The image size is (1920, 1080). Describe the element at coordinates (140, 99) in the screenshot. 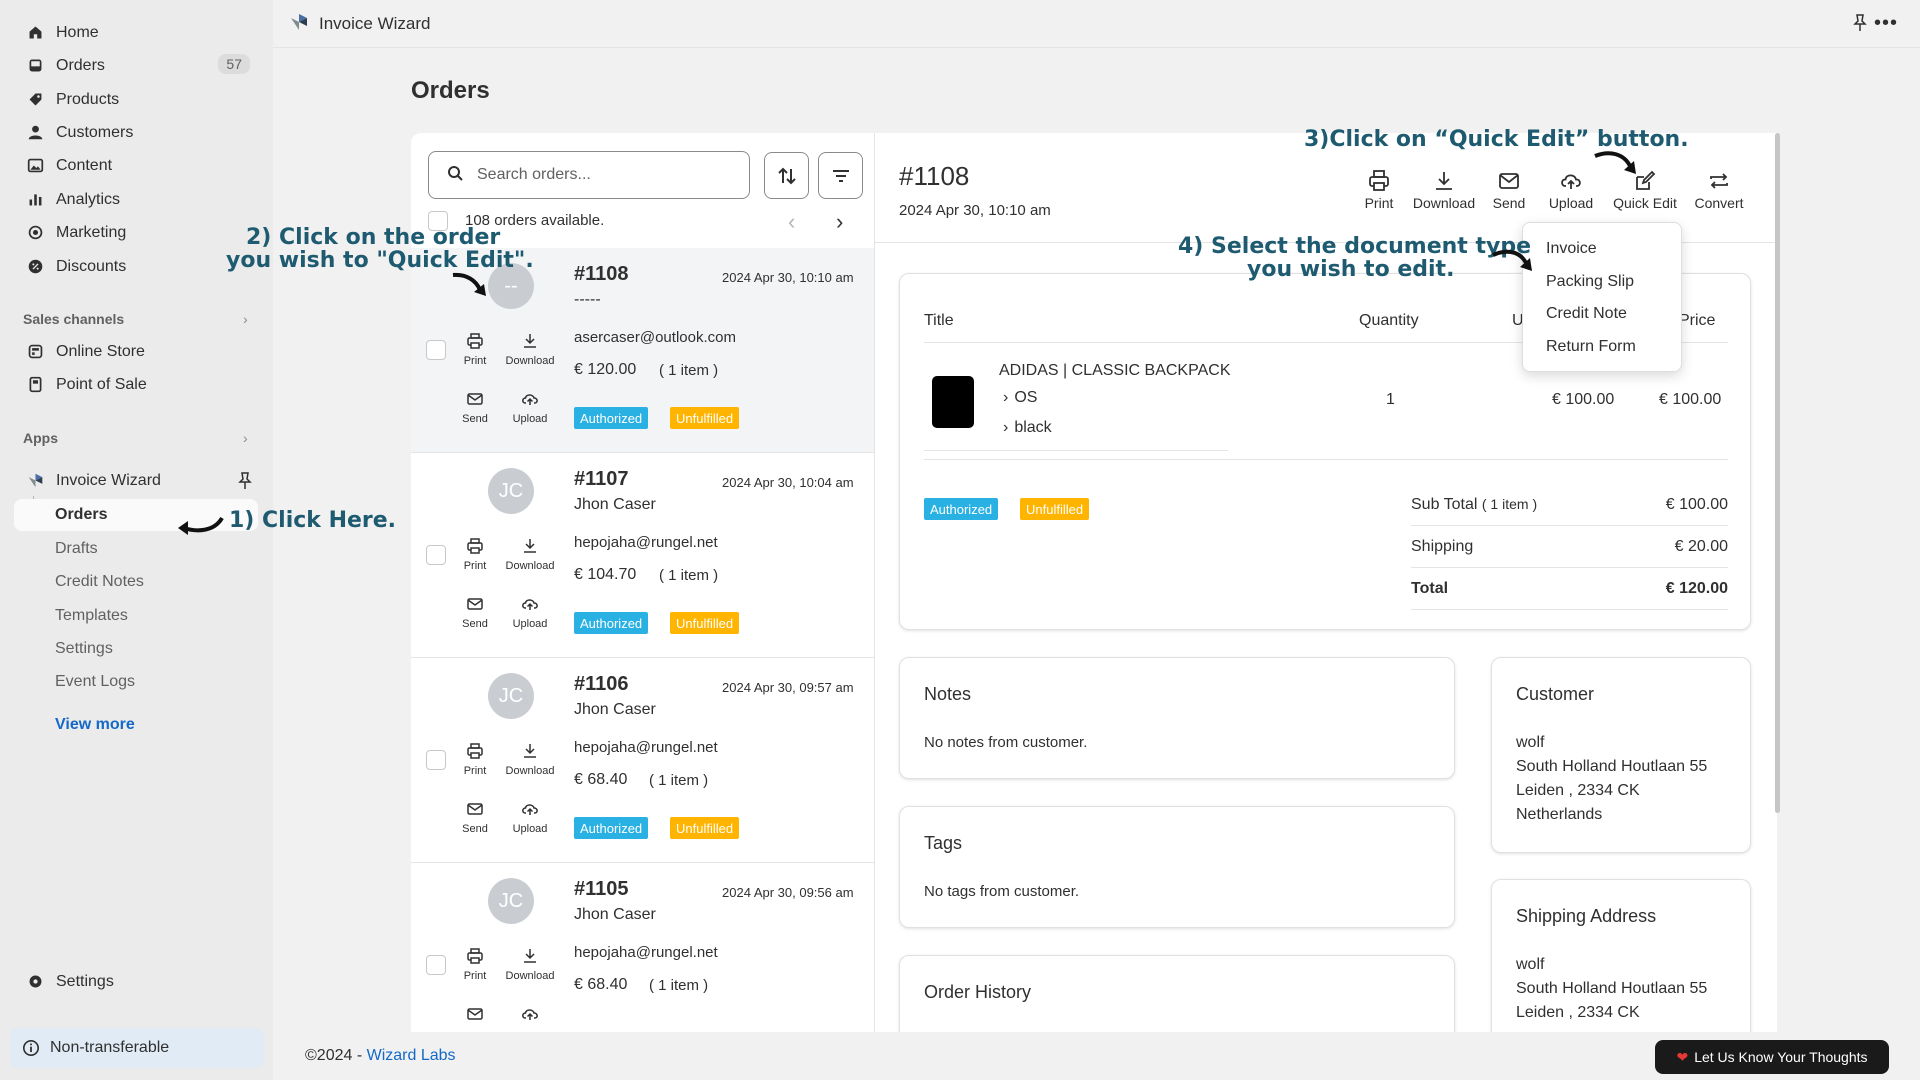

I see `nav-products: Products` at that location.